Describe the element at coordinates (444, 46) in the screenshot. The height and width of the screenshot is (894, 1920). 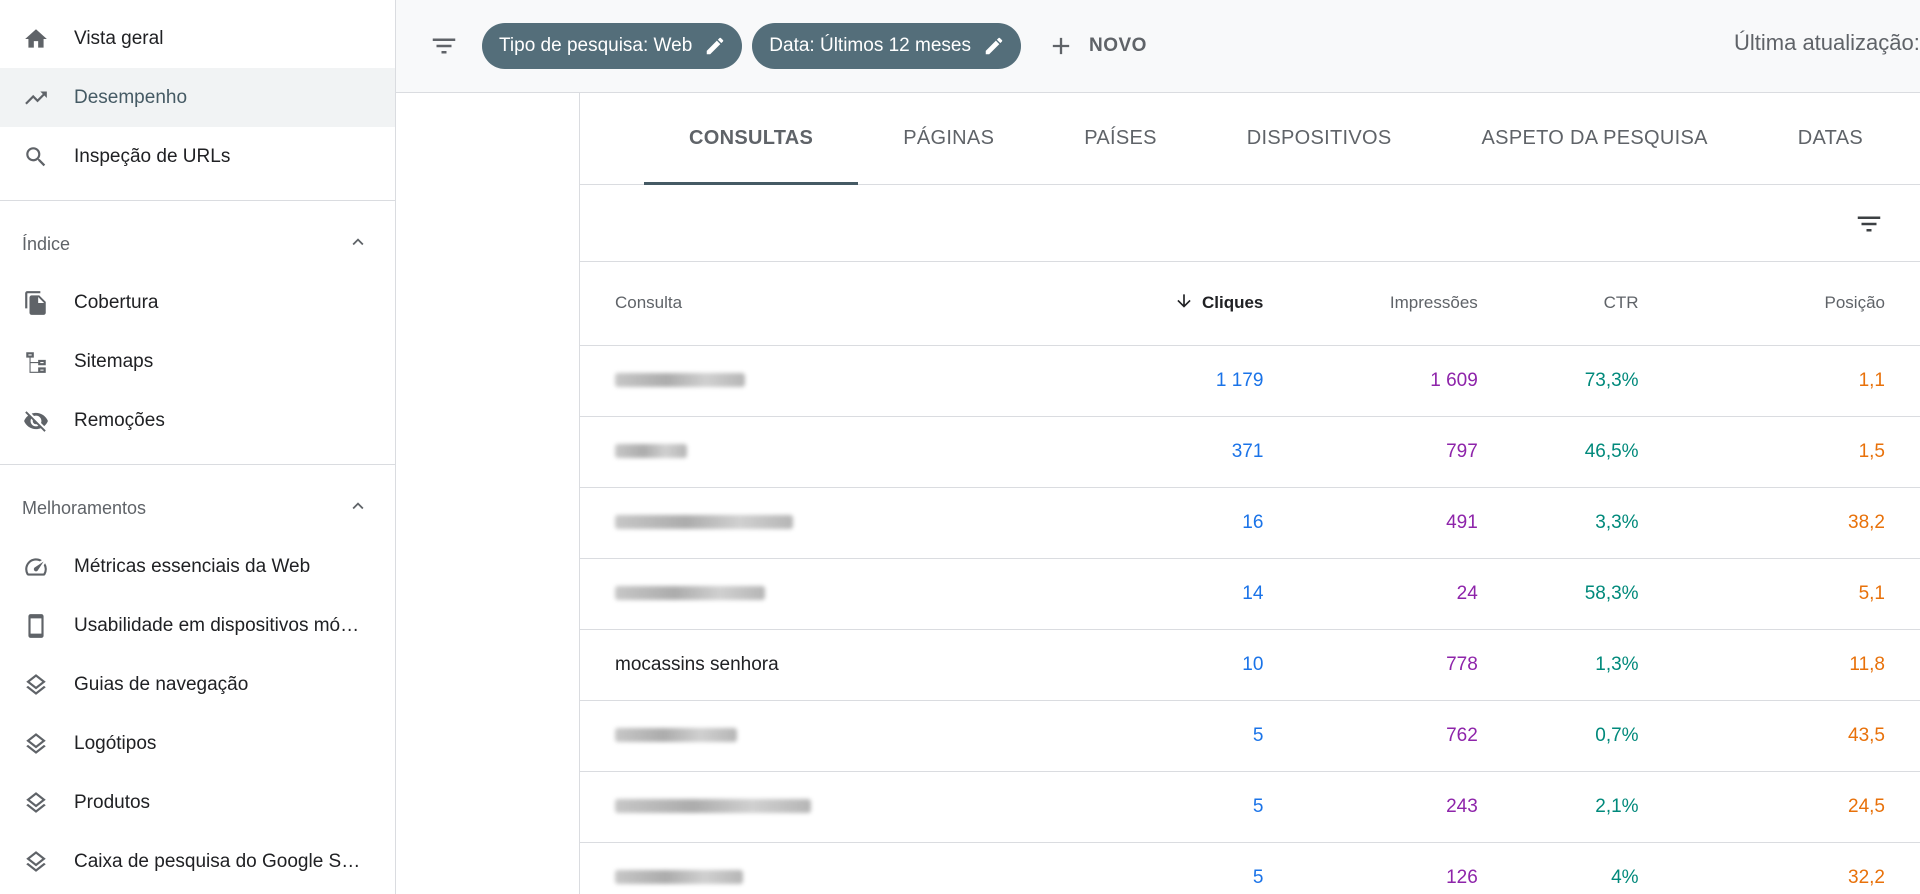
I see `filter-icon` at that location.